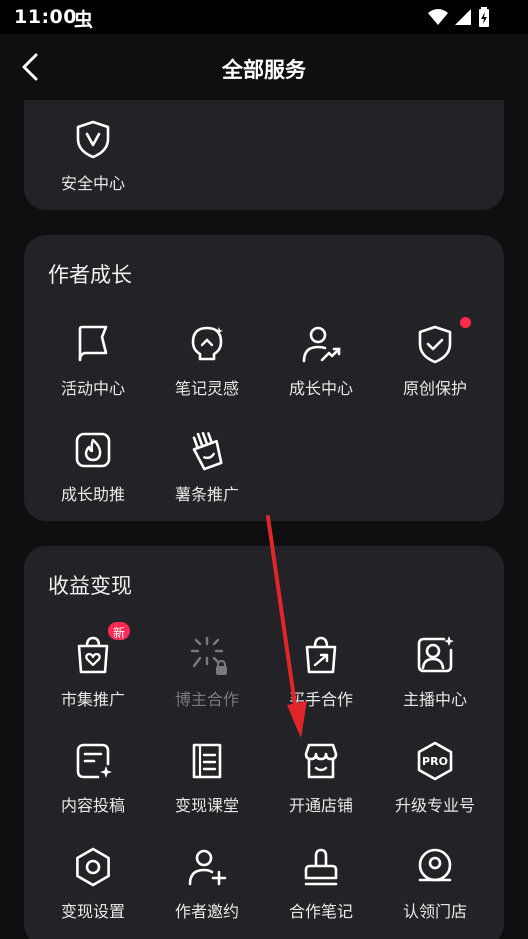  What do you see at coordinates (207, 451) in the screenshot?
I see `fries-icon` at bounding box center [207, 451].